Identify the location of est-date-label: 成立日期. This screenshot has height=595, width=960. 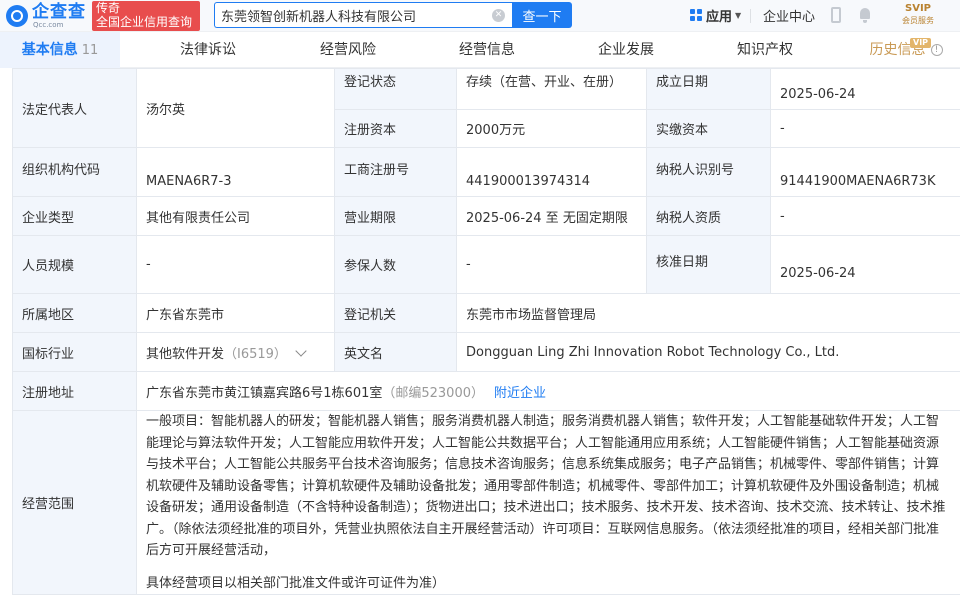
(708, 89).